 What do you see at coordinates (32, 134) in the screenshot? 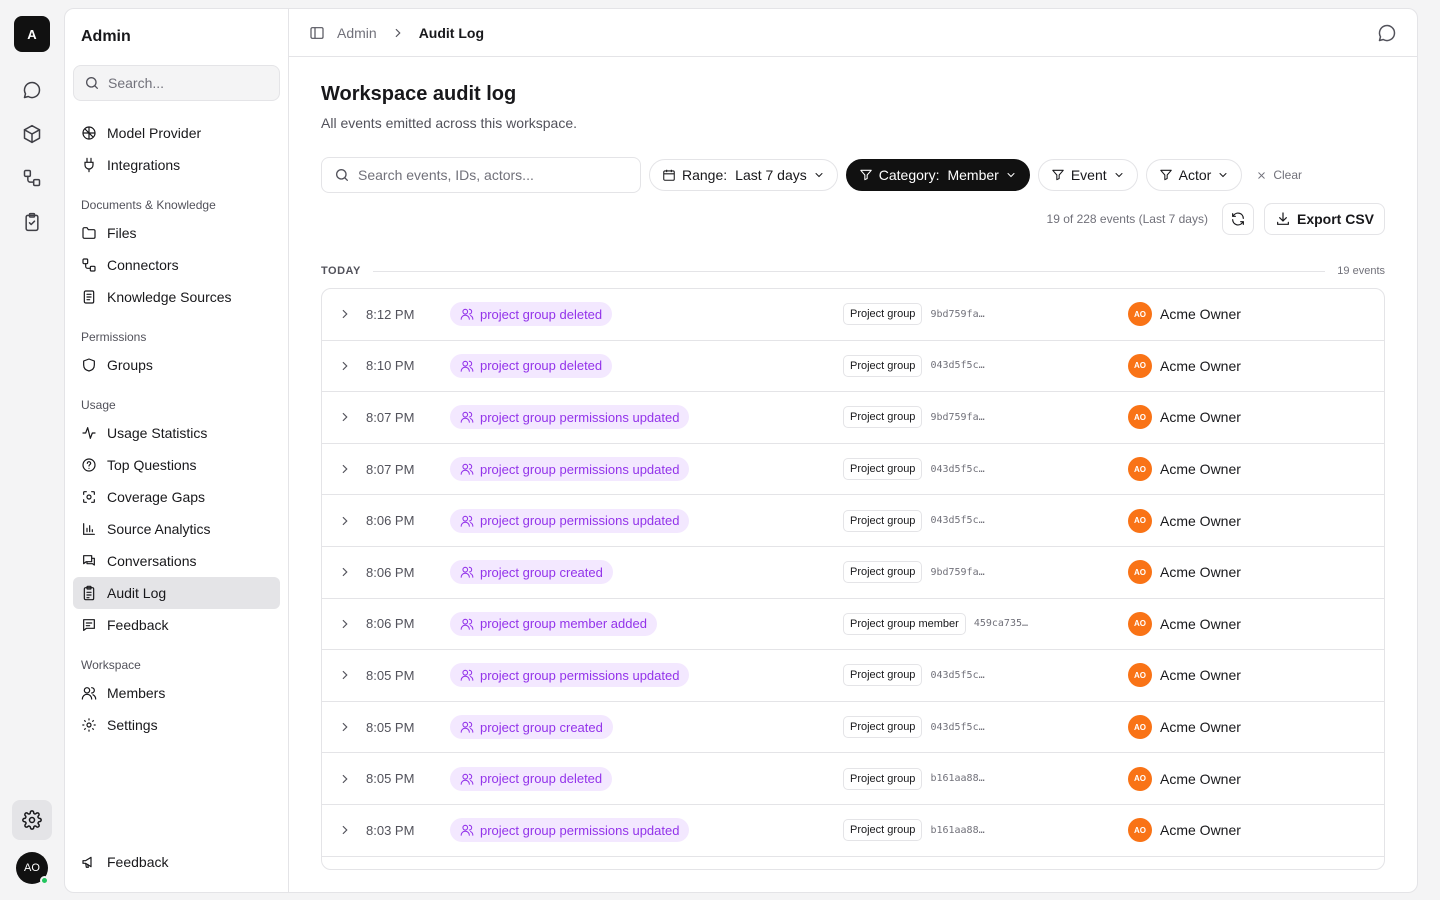
I see `cube-icon` at bounding box center [32, 134].